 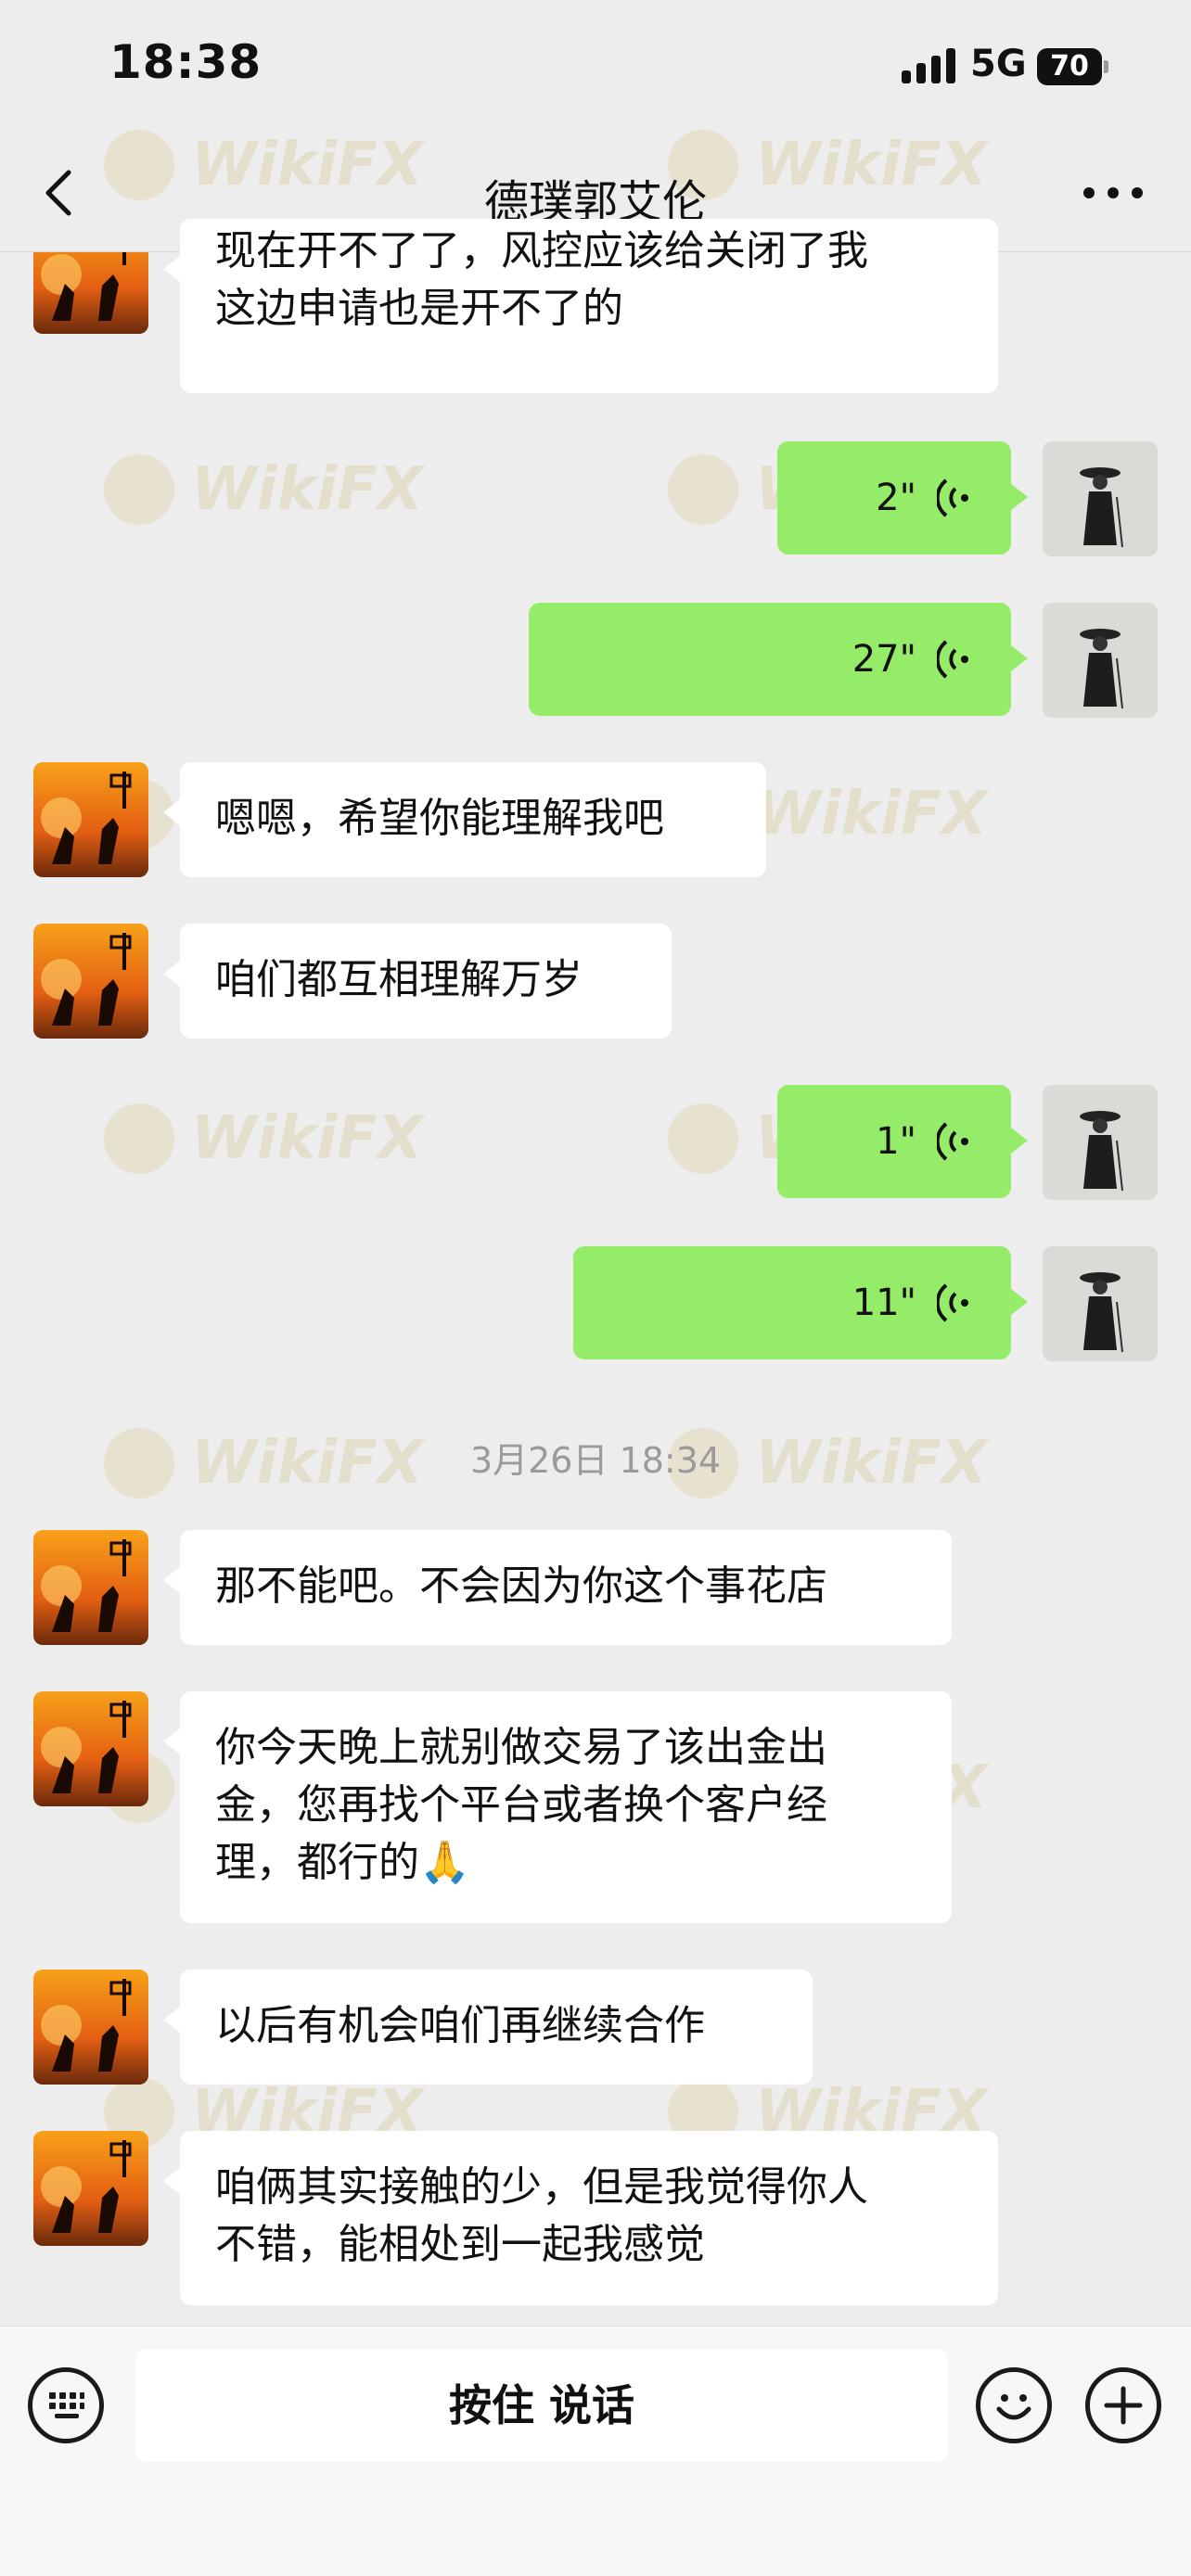 I want to click on voice-message-outgoing: 11", so click(x=801, y=1303).